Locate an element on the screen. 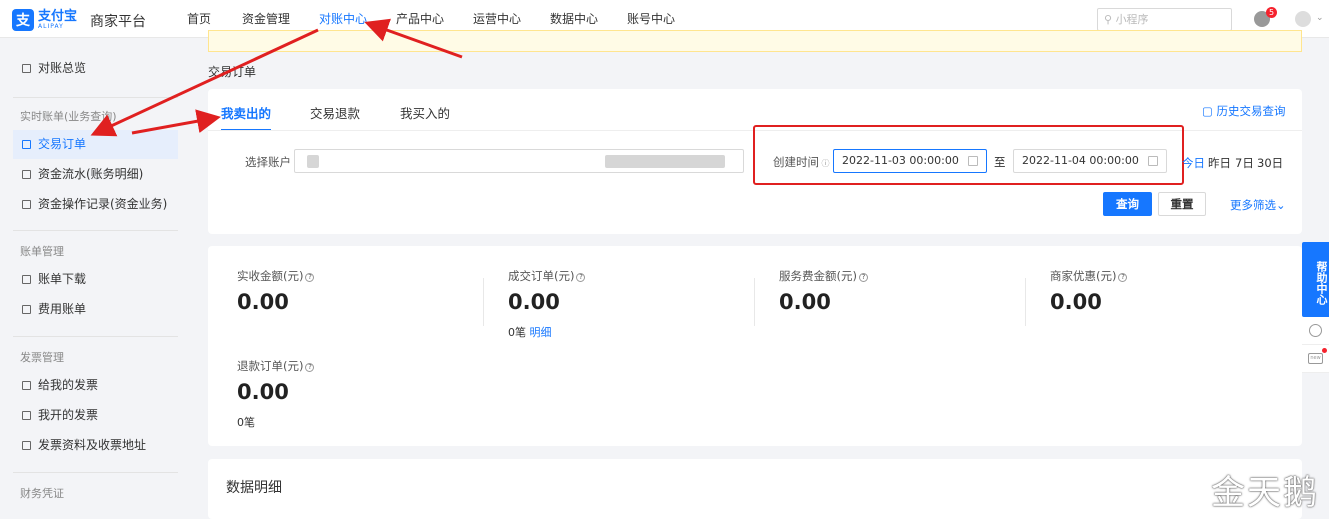  whats-new-button: new is located at coordinates (1315, 359).